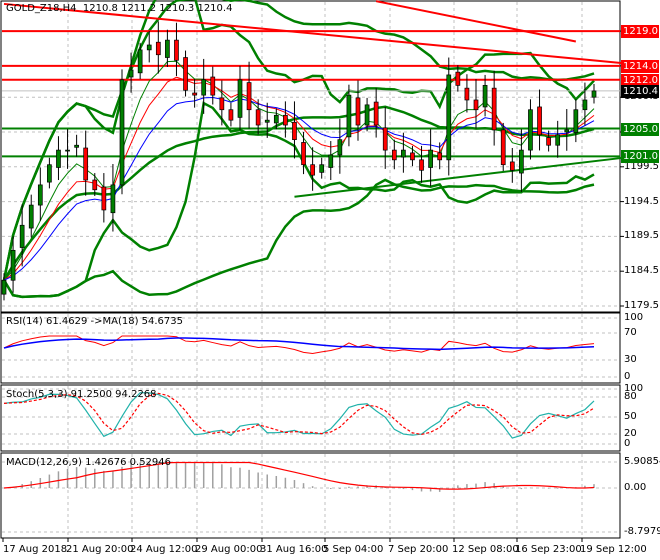 This screenshot has width=660, height=560. I want to click on high-value: 1211.2, so click(139, 8).